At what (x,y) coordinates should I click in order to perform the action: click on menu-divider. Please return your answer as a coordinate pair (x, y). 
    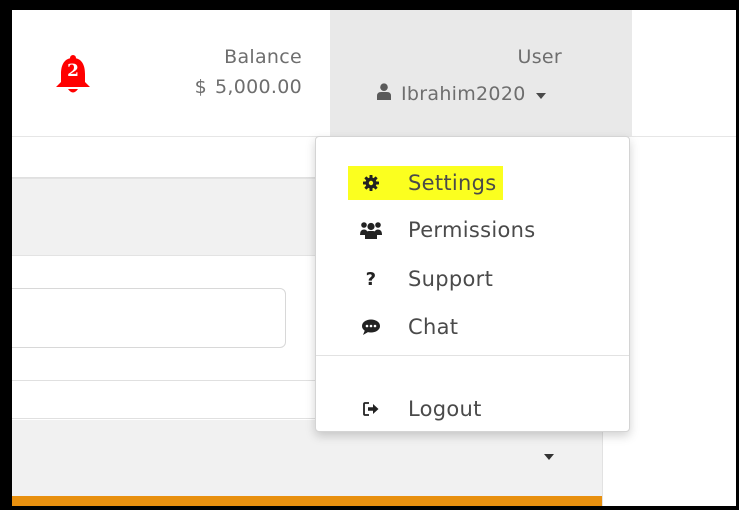
    Looking at the image, I should click on (472, 355).